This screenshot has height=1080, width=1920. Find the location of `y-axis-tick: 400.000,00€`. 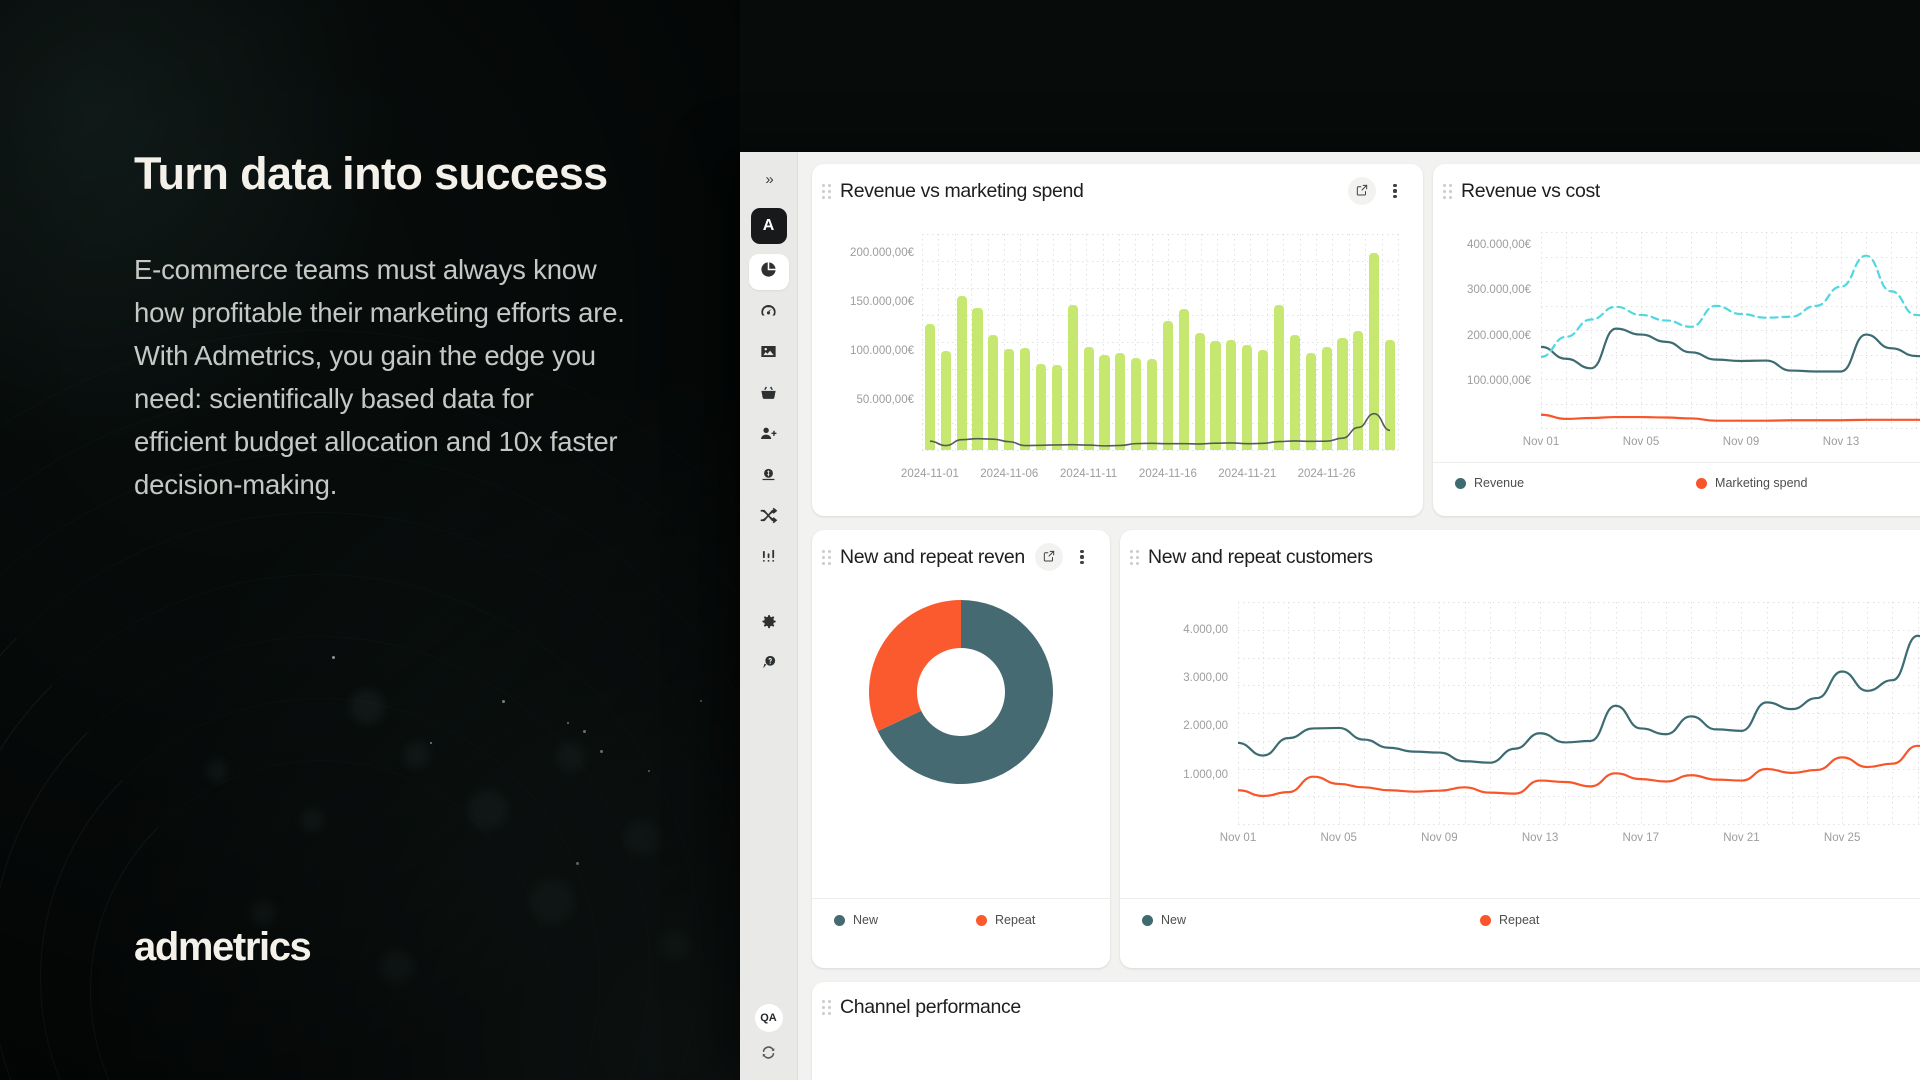

y-axis-tick: 400.000,00€ is located at coordinates (1499, 244).